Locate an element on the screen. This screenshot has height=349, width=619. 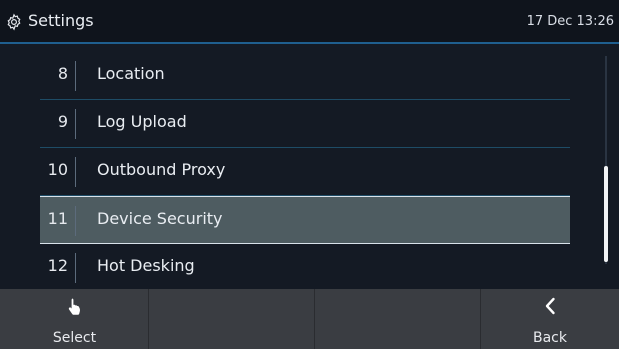
softkey-label: Select is located at coordinates (74, 338).